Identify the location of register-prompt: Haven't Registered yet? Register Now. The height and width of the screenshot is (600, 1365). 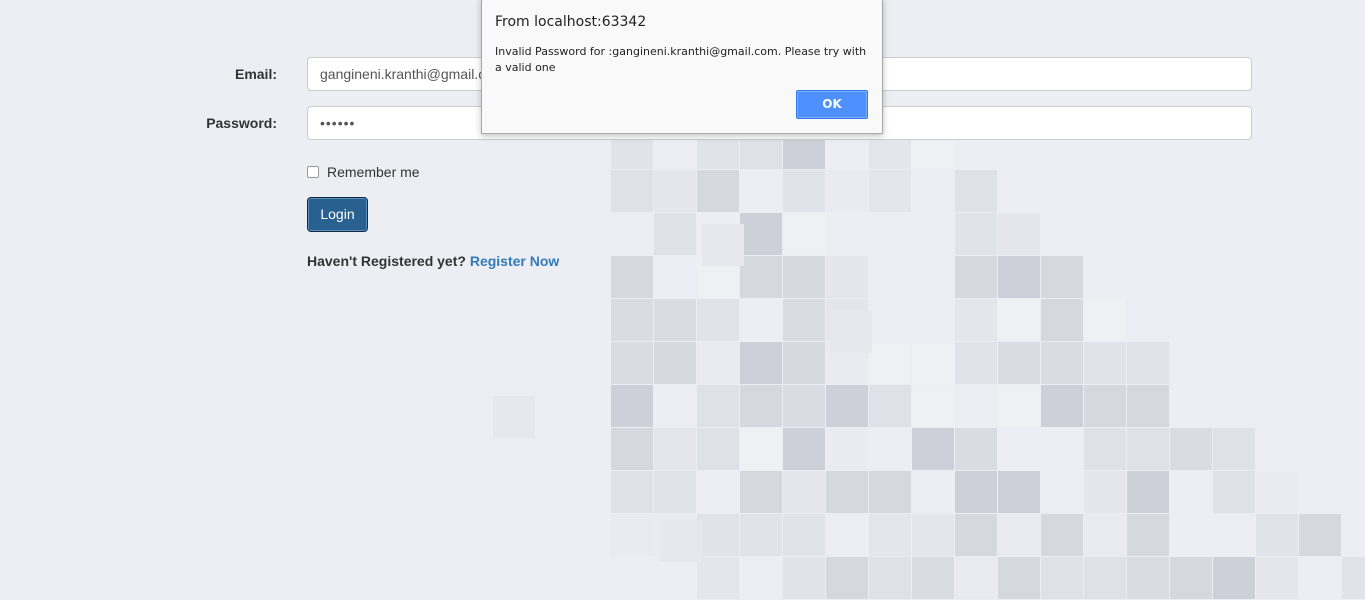
(433, 261).